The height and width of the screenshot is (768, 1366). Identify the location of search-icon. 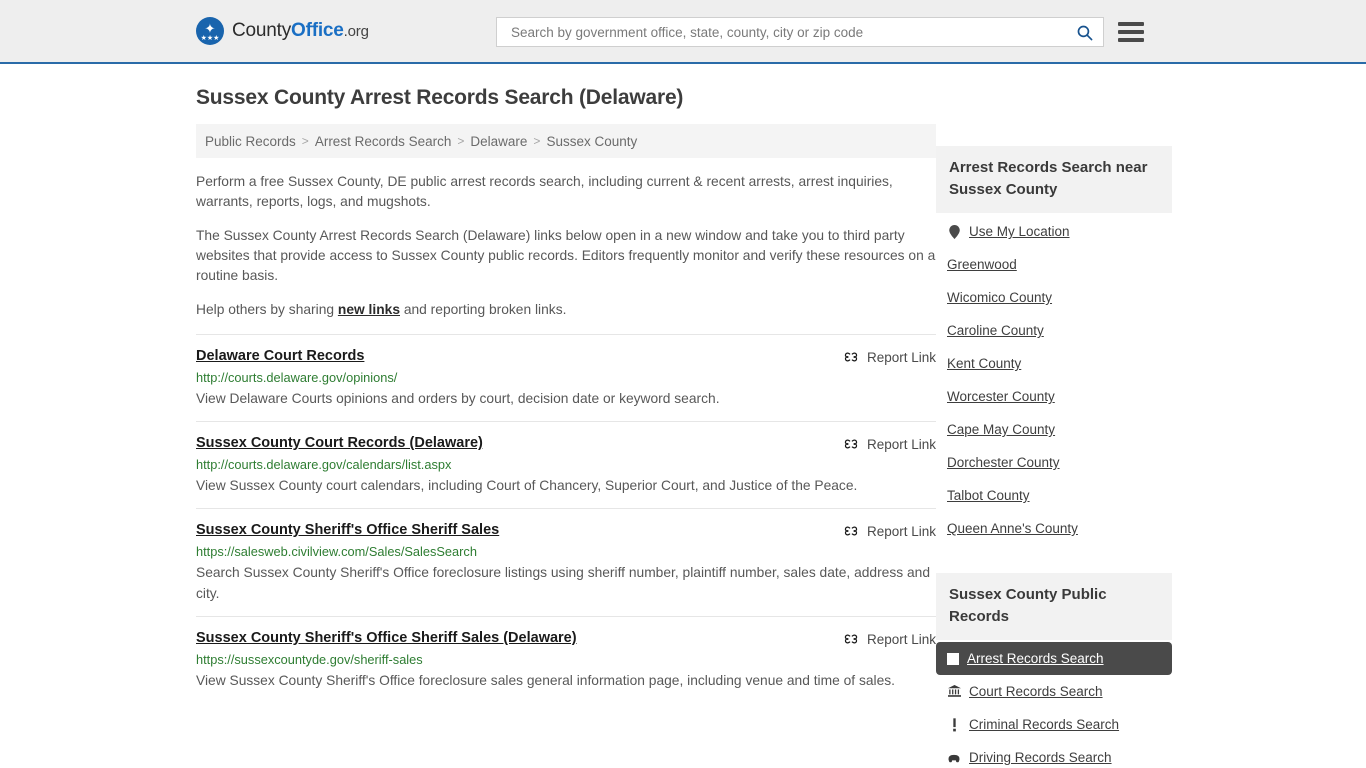
(1085, 32).